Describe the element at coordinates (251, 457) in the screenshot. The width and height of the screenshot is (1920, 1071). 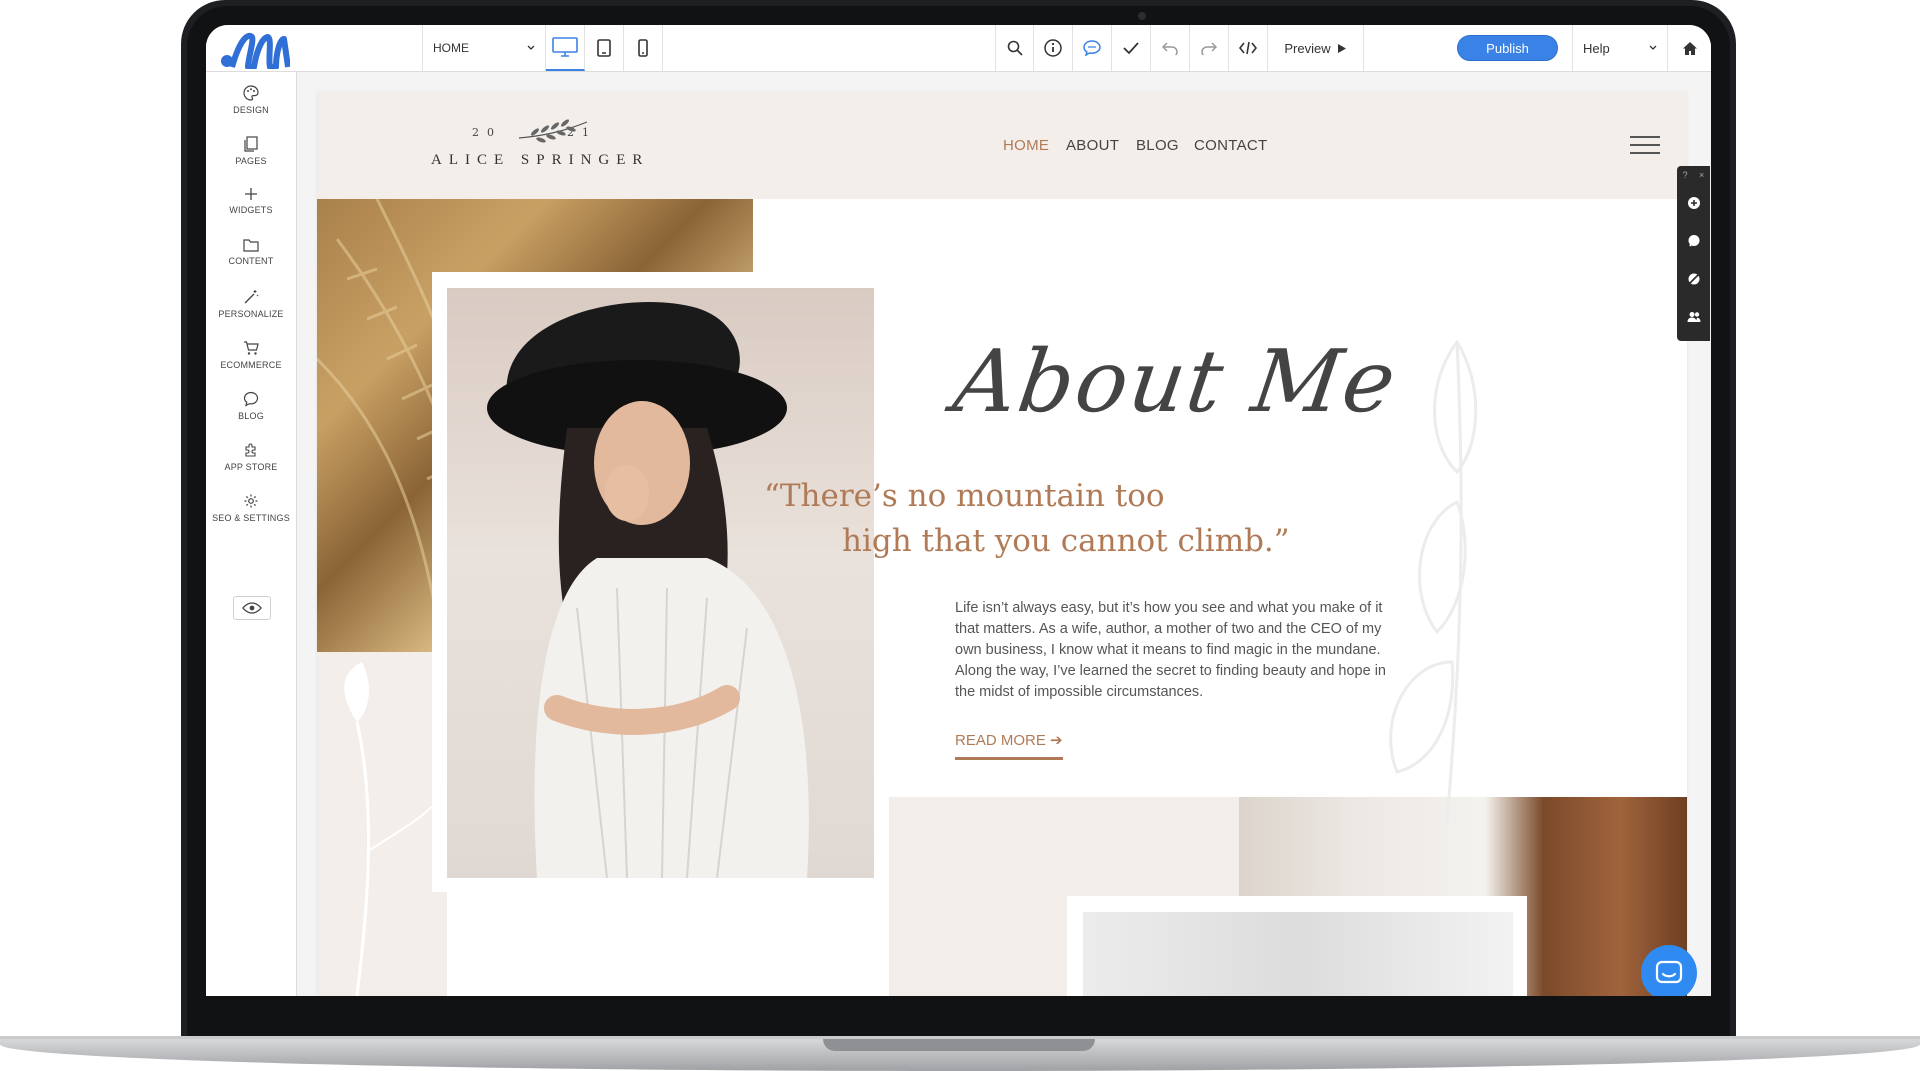
I see `sidebar-item-app-store: APP STORE` at that location.